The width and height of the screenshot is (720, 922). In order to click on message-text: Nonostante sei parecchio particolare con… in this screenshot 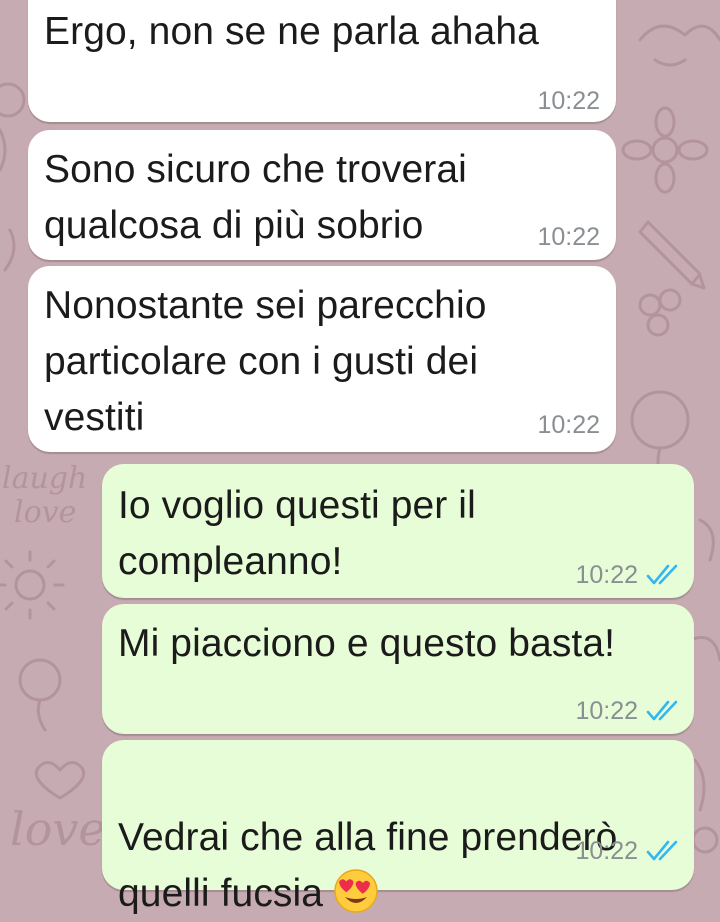, I will do `click(265, 361)`.